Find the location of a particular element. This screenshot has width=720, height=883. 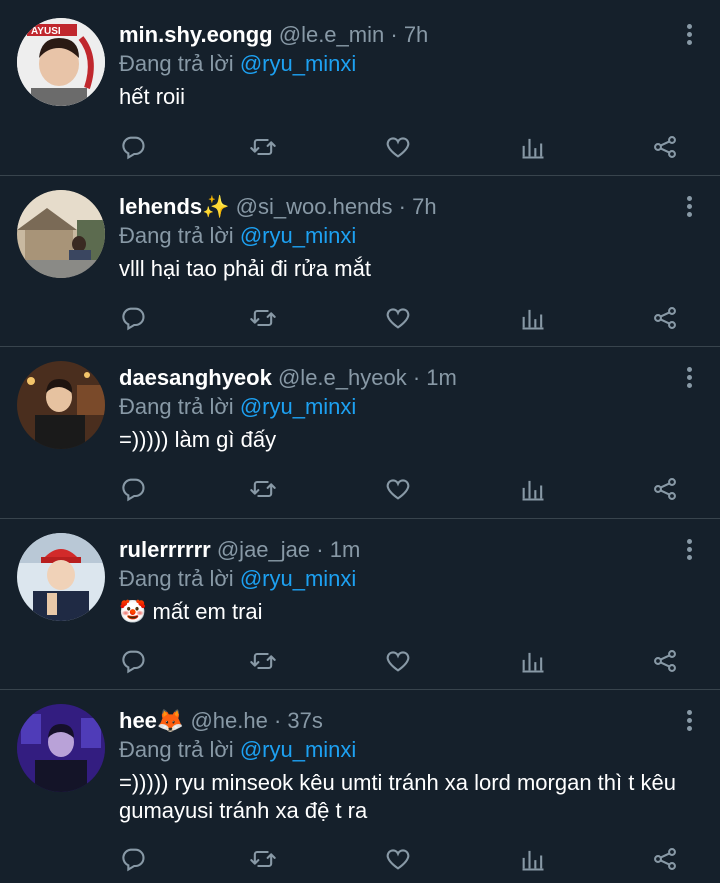

tweet-text: hết roii is located at coordinates (152, 96).